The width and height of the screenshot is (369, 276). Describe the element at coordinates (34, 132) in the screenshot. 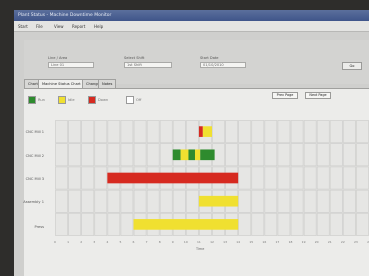

I see `row-label-0: CNC Mill 1` at that location.